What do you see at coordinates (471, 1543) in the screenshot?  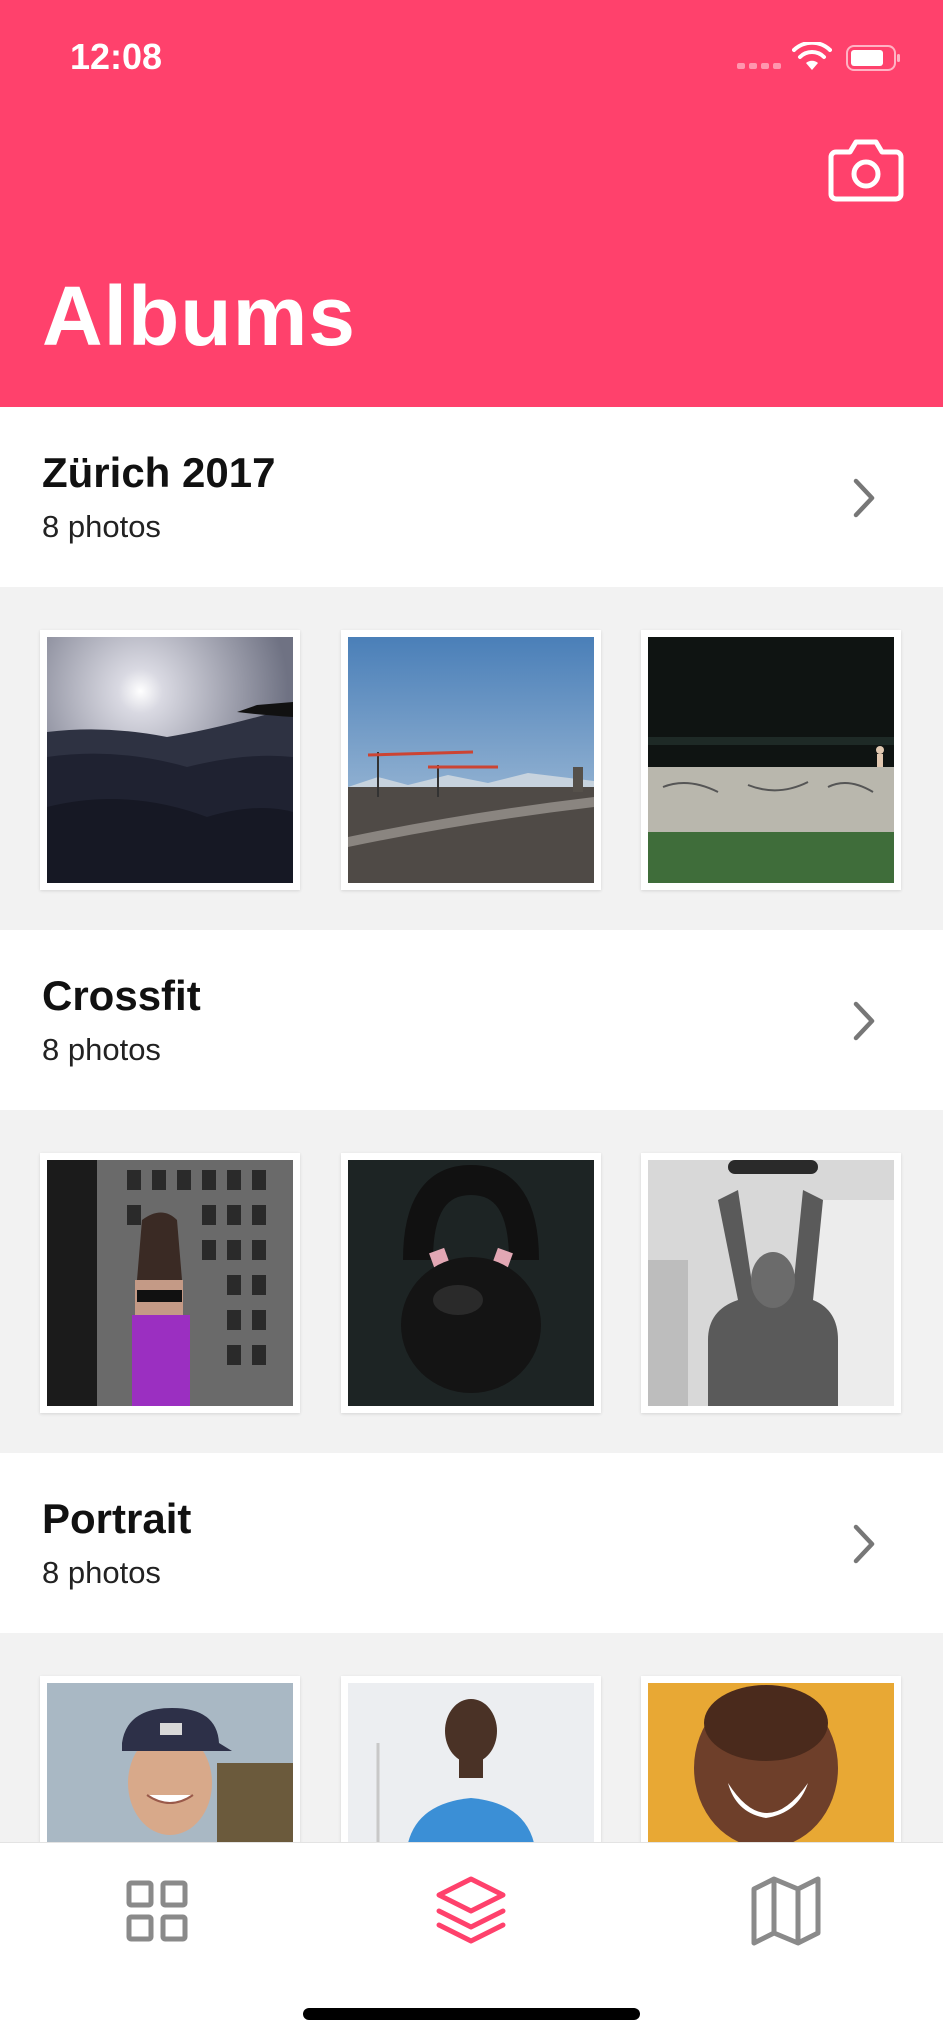 I see `album-row-portrait: Portrait 8 photos` at bounding box center [471, 1543].